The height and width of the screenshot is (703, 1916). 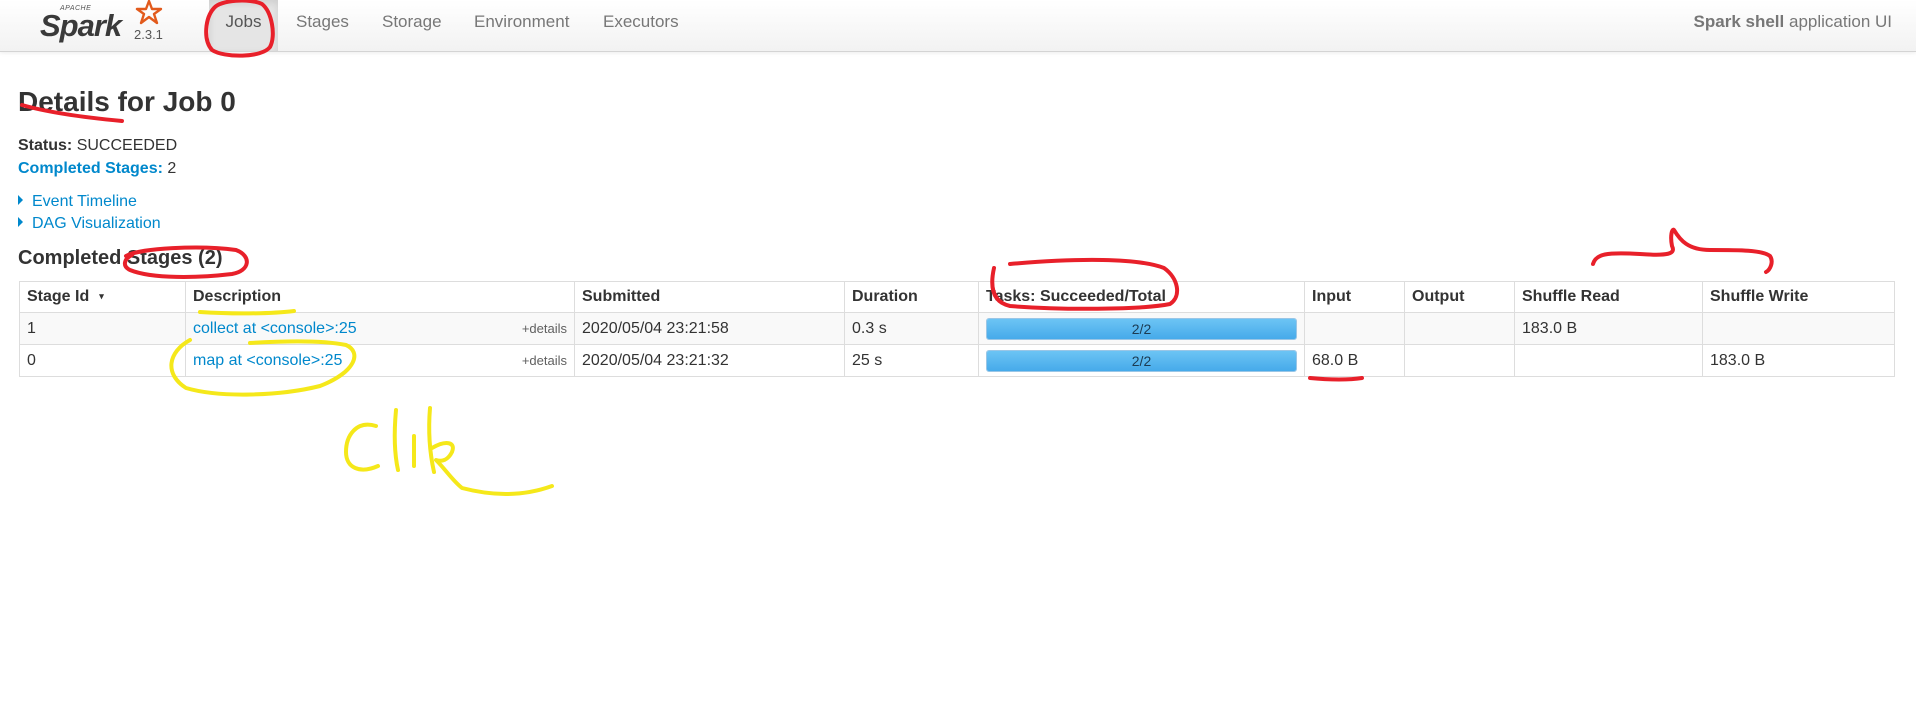 What do you see at coordinates (641, 25) in the screenshot?
I see `tab-executors: Executors` at bounding box center [641, 25].